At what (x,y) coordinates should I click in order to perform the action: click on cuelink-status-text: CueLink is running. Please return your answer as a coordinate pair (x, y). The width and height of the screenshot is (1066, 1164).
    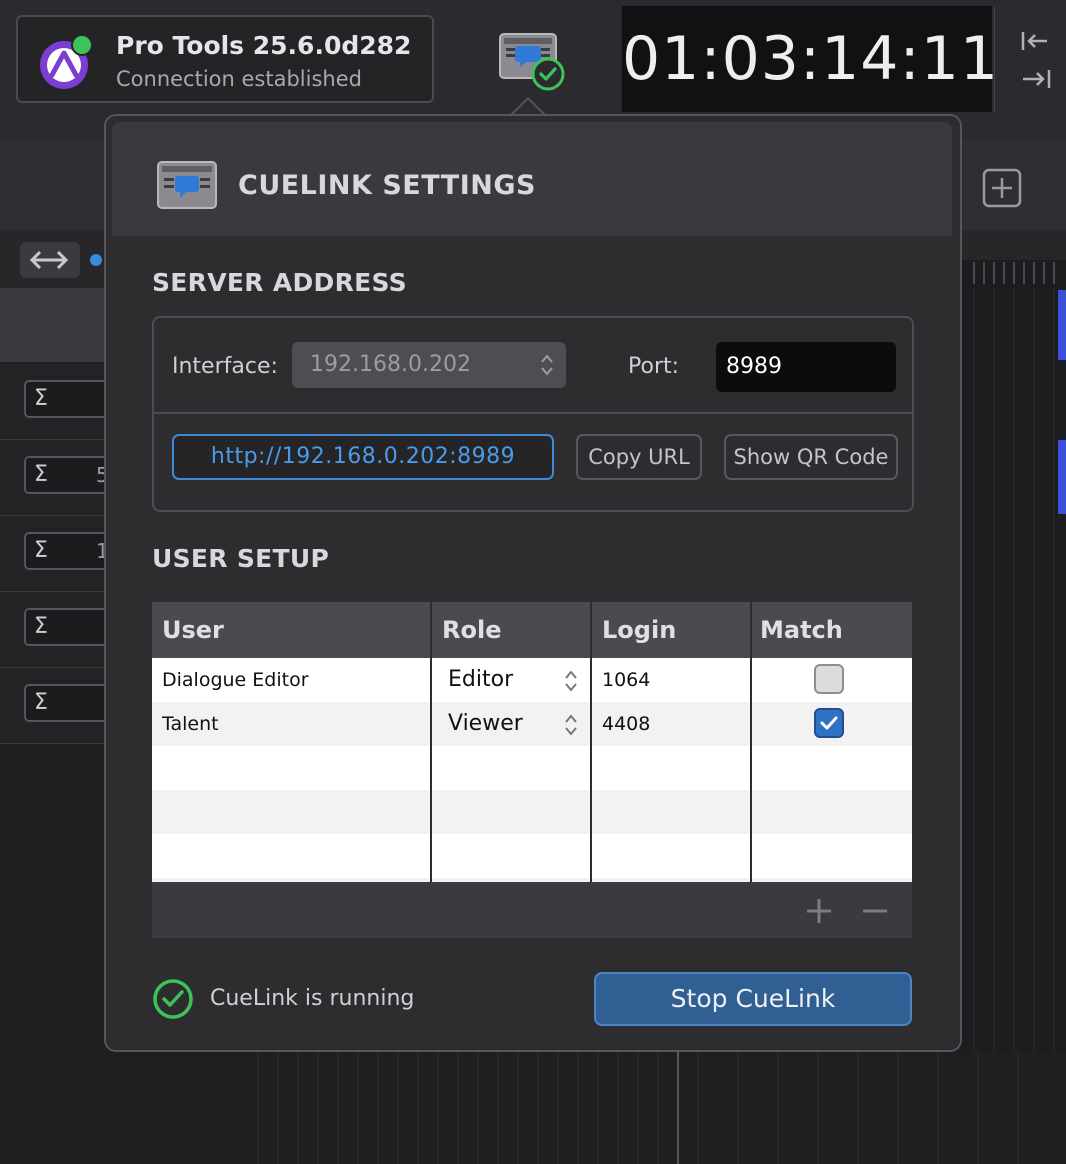
    Looking at the image, I should click on (312, 998).